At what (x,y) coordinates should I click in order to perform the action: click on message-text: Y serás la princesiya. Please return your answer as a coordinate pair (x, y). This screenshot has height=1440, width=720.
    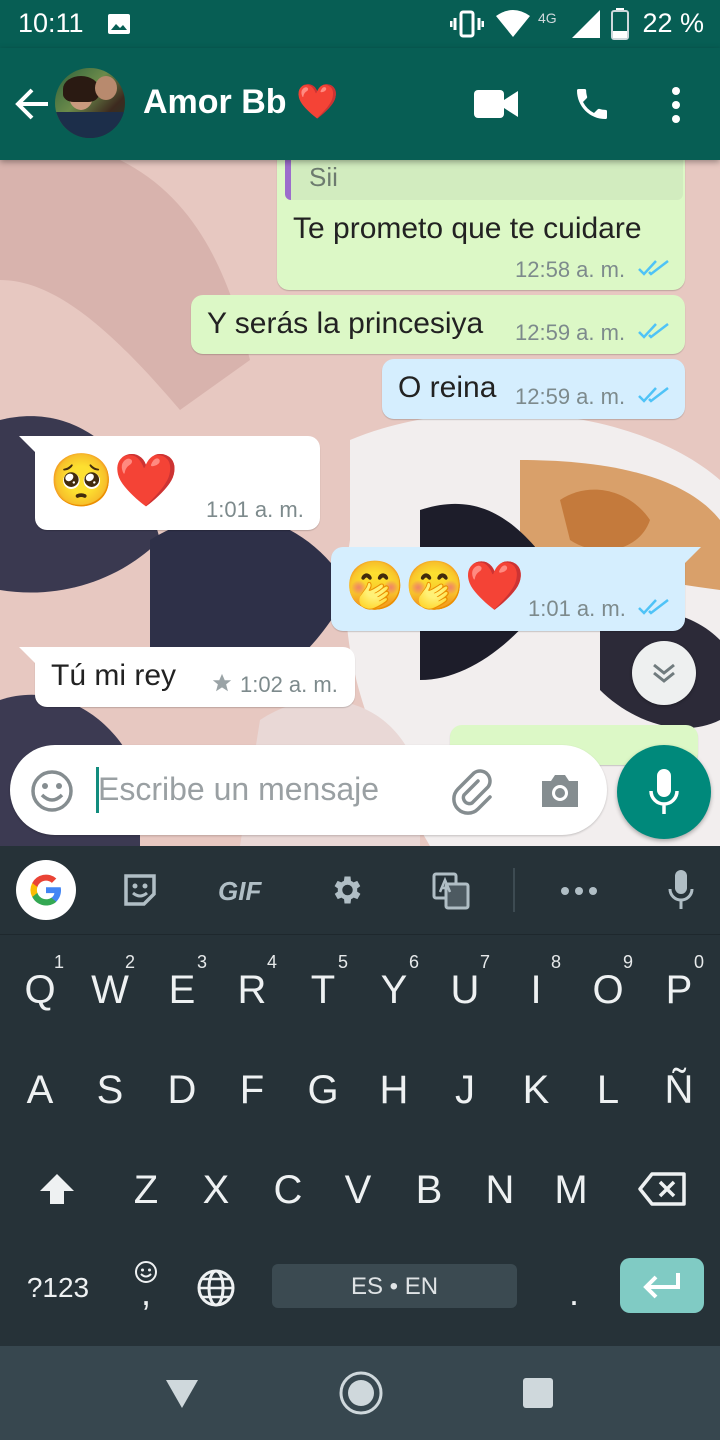
    Looking at the image, I should click on (345, 323).